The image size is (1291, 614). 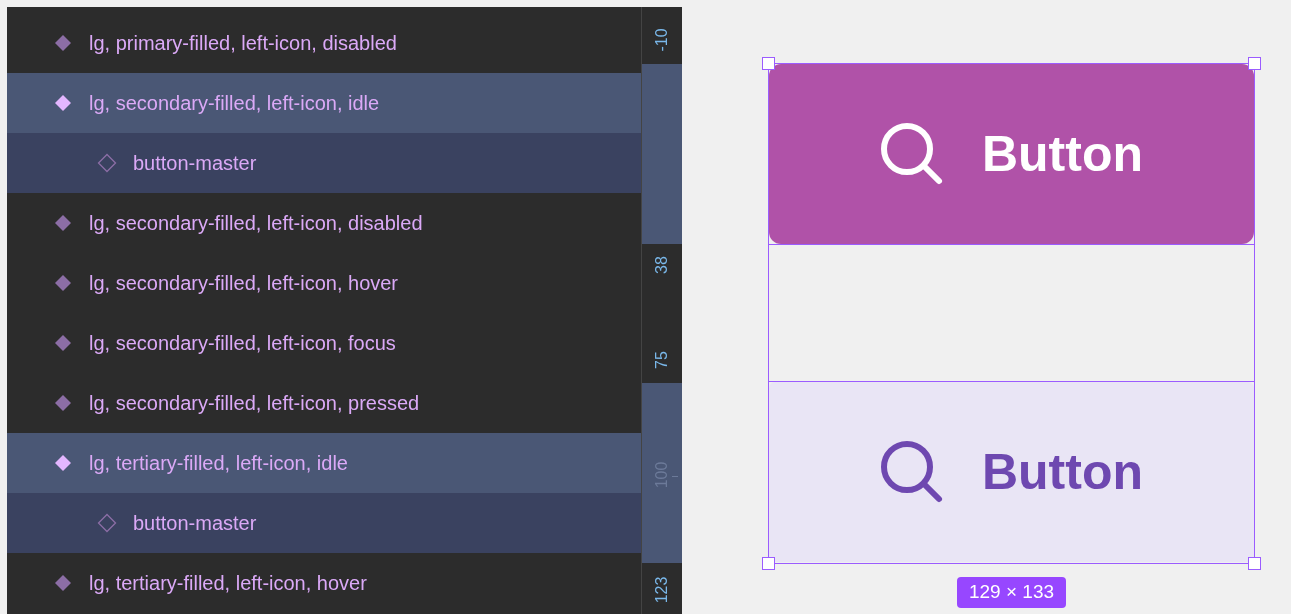 I want to click on layer-row: lg, secondary-filled, left-icon, idle, so click(x=324, y=103).